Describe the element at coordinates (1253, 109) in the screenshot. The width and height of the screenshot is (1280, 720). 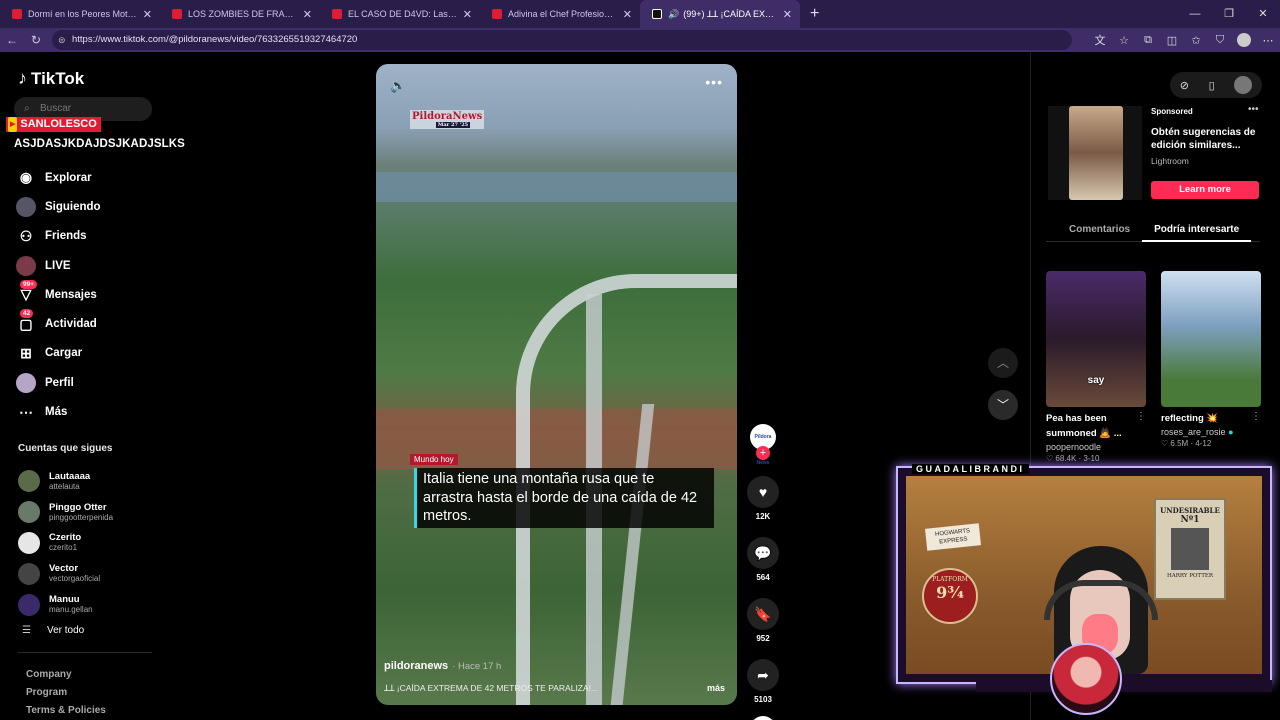
I see `ad-more-icon: •••` at that location.